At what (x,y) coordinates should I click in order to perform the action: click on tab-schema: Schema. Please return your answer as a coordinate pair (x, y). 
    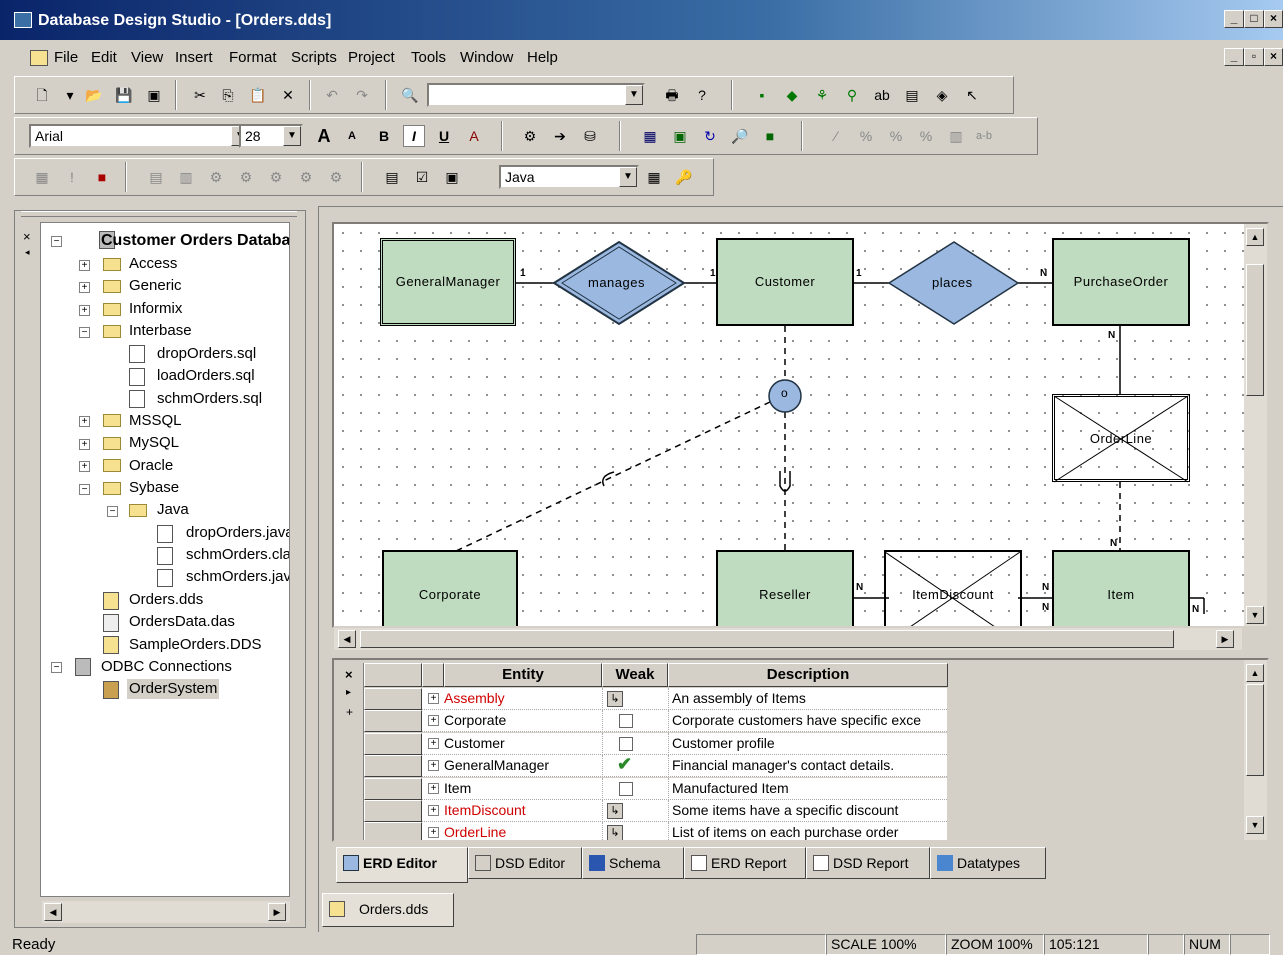
    Looking at the image, I should click on (633, 863).